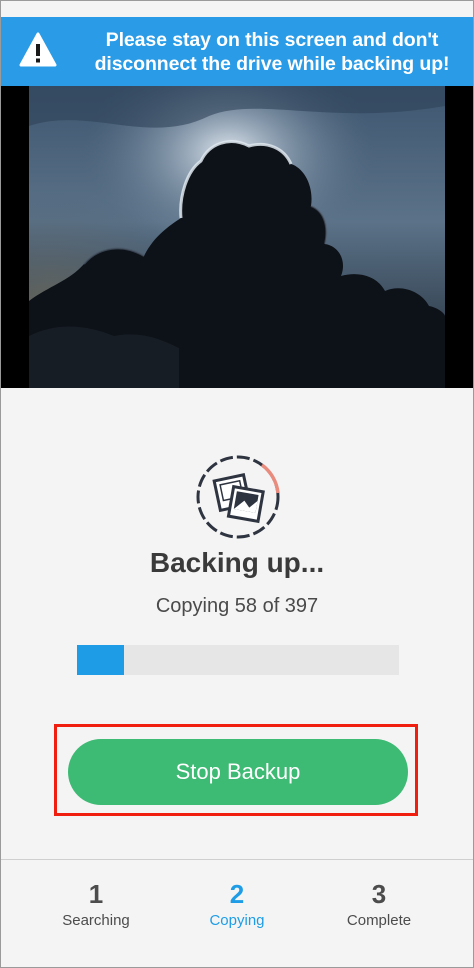  Describe the element at coordinates (238, 660) in the screenshot. I see `backup-progress-bar` at that location.